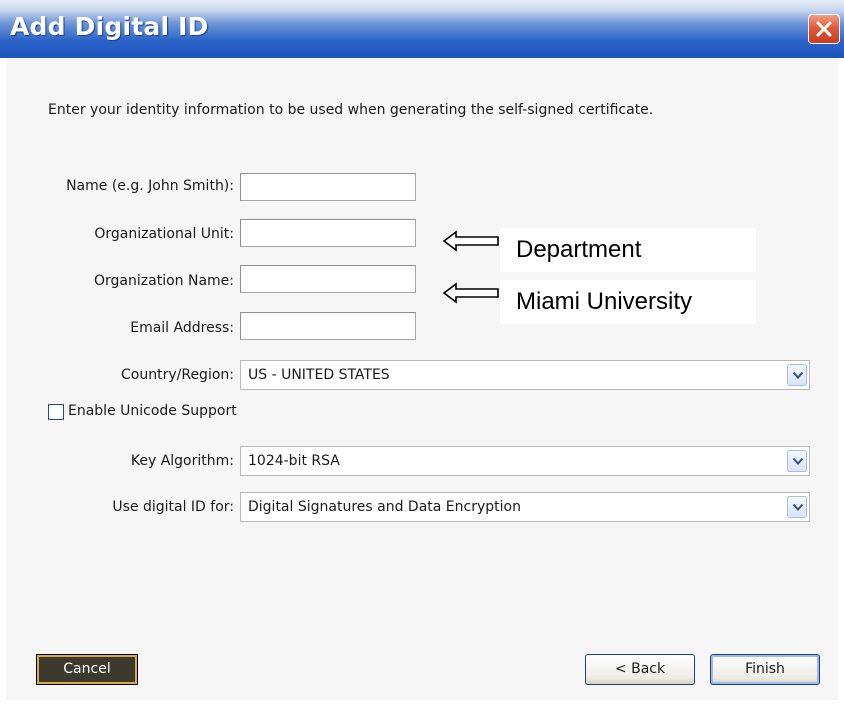 The height and width of the screenshot is (711, 844). What do you see at coordinates (640, 669) in the screenshot?
I see `back-button: < Back` at bounding box center [640, 669].